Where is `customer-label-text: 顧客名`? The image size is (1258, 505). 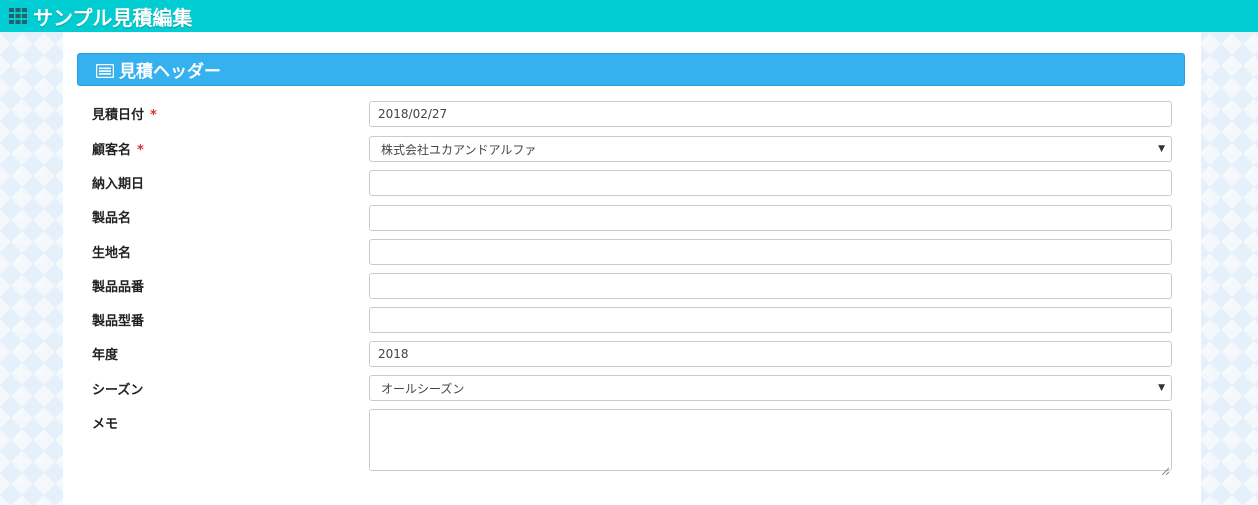 customer-label-text: 顧客名 is located at coordinates (112, 150).